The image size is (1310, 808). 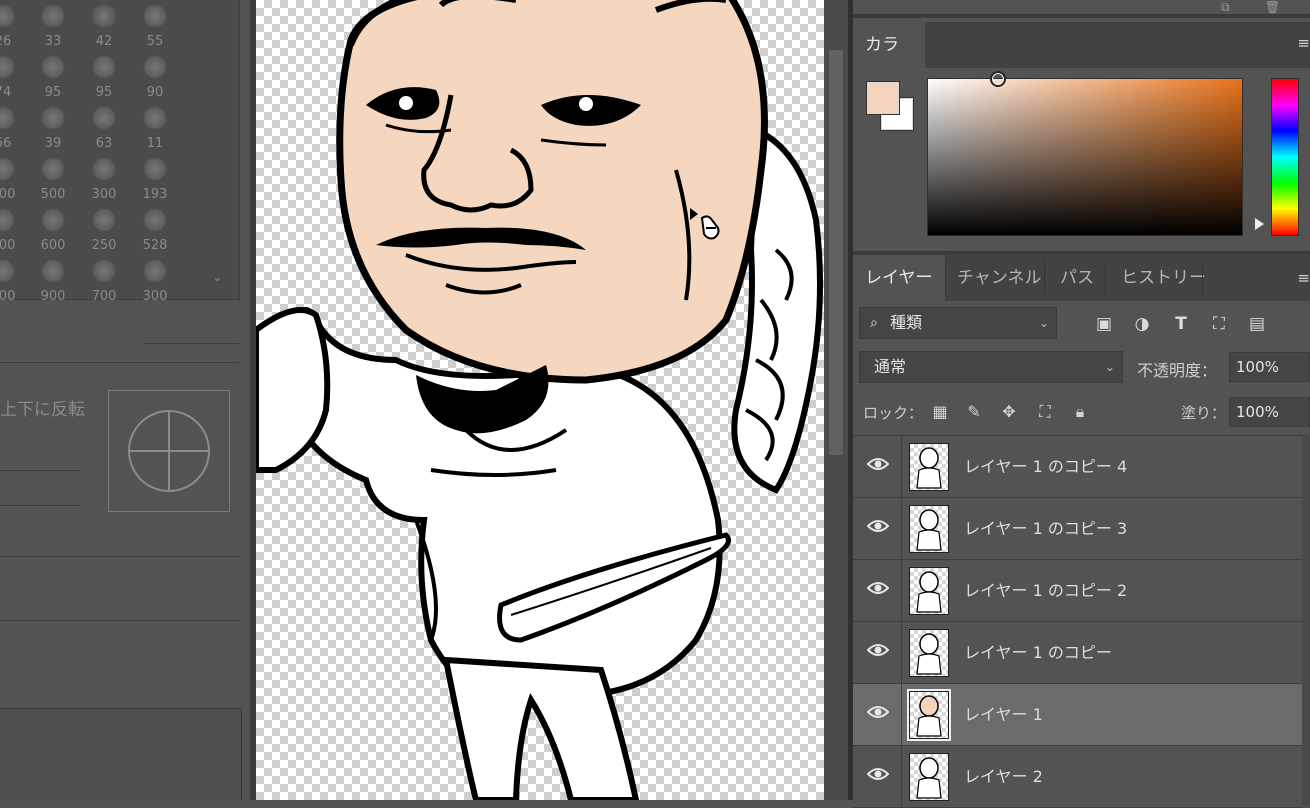 I want to click on brush-size-label: 500, so click(x=53, y=194).